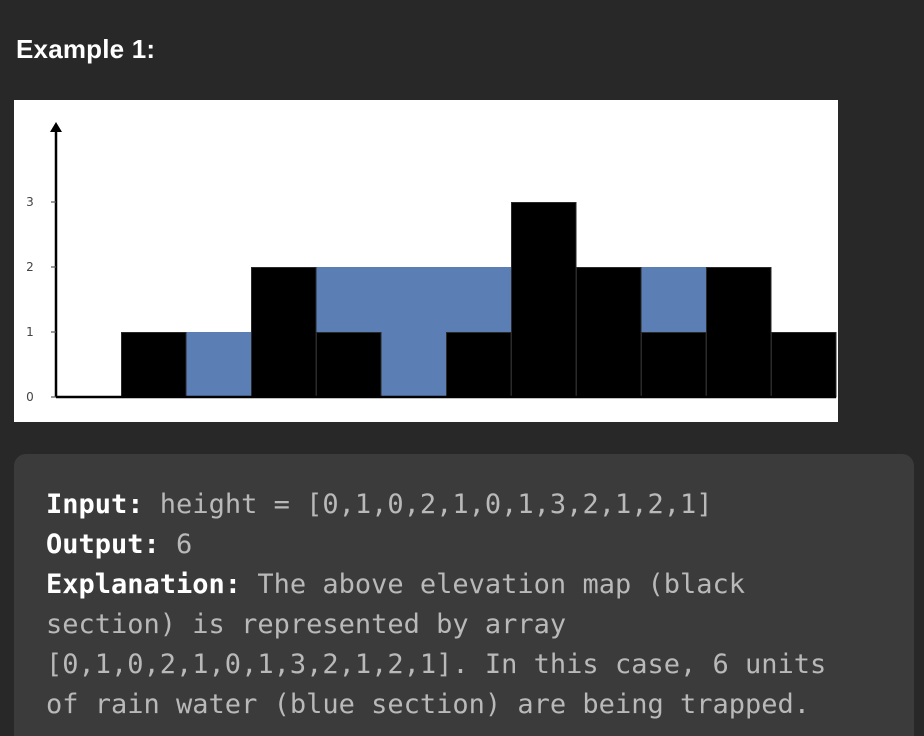 This screenshot has height=736, width=924. I want to click on y-axis-arrowhead, so click(56, 127).